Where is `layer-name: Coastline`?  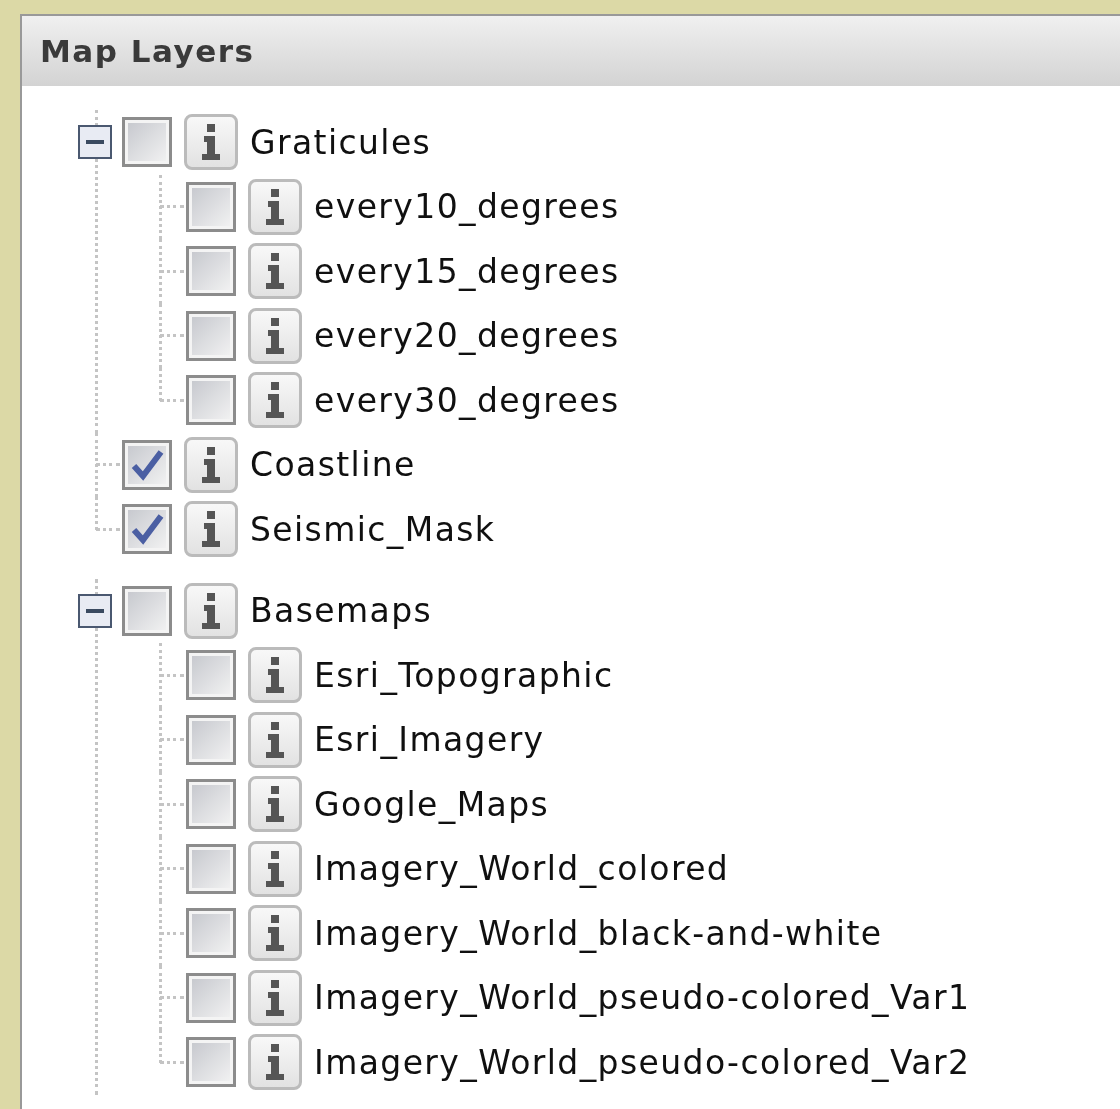
layer-name: Coastline is located at coordinates (333, 465).